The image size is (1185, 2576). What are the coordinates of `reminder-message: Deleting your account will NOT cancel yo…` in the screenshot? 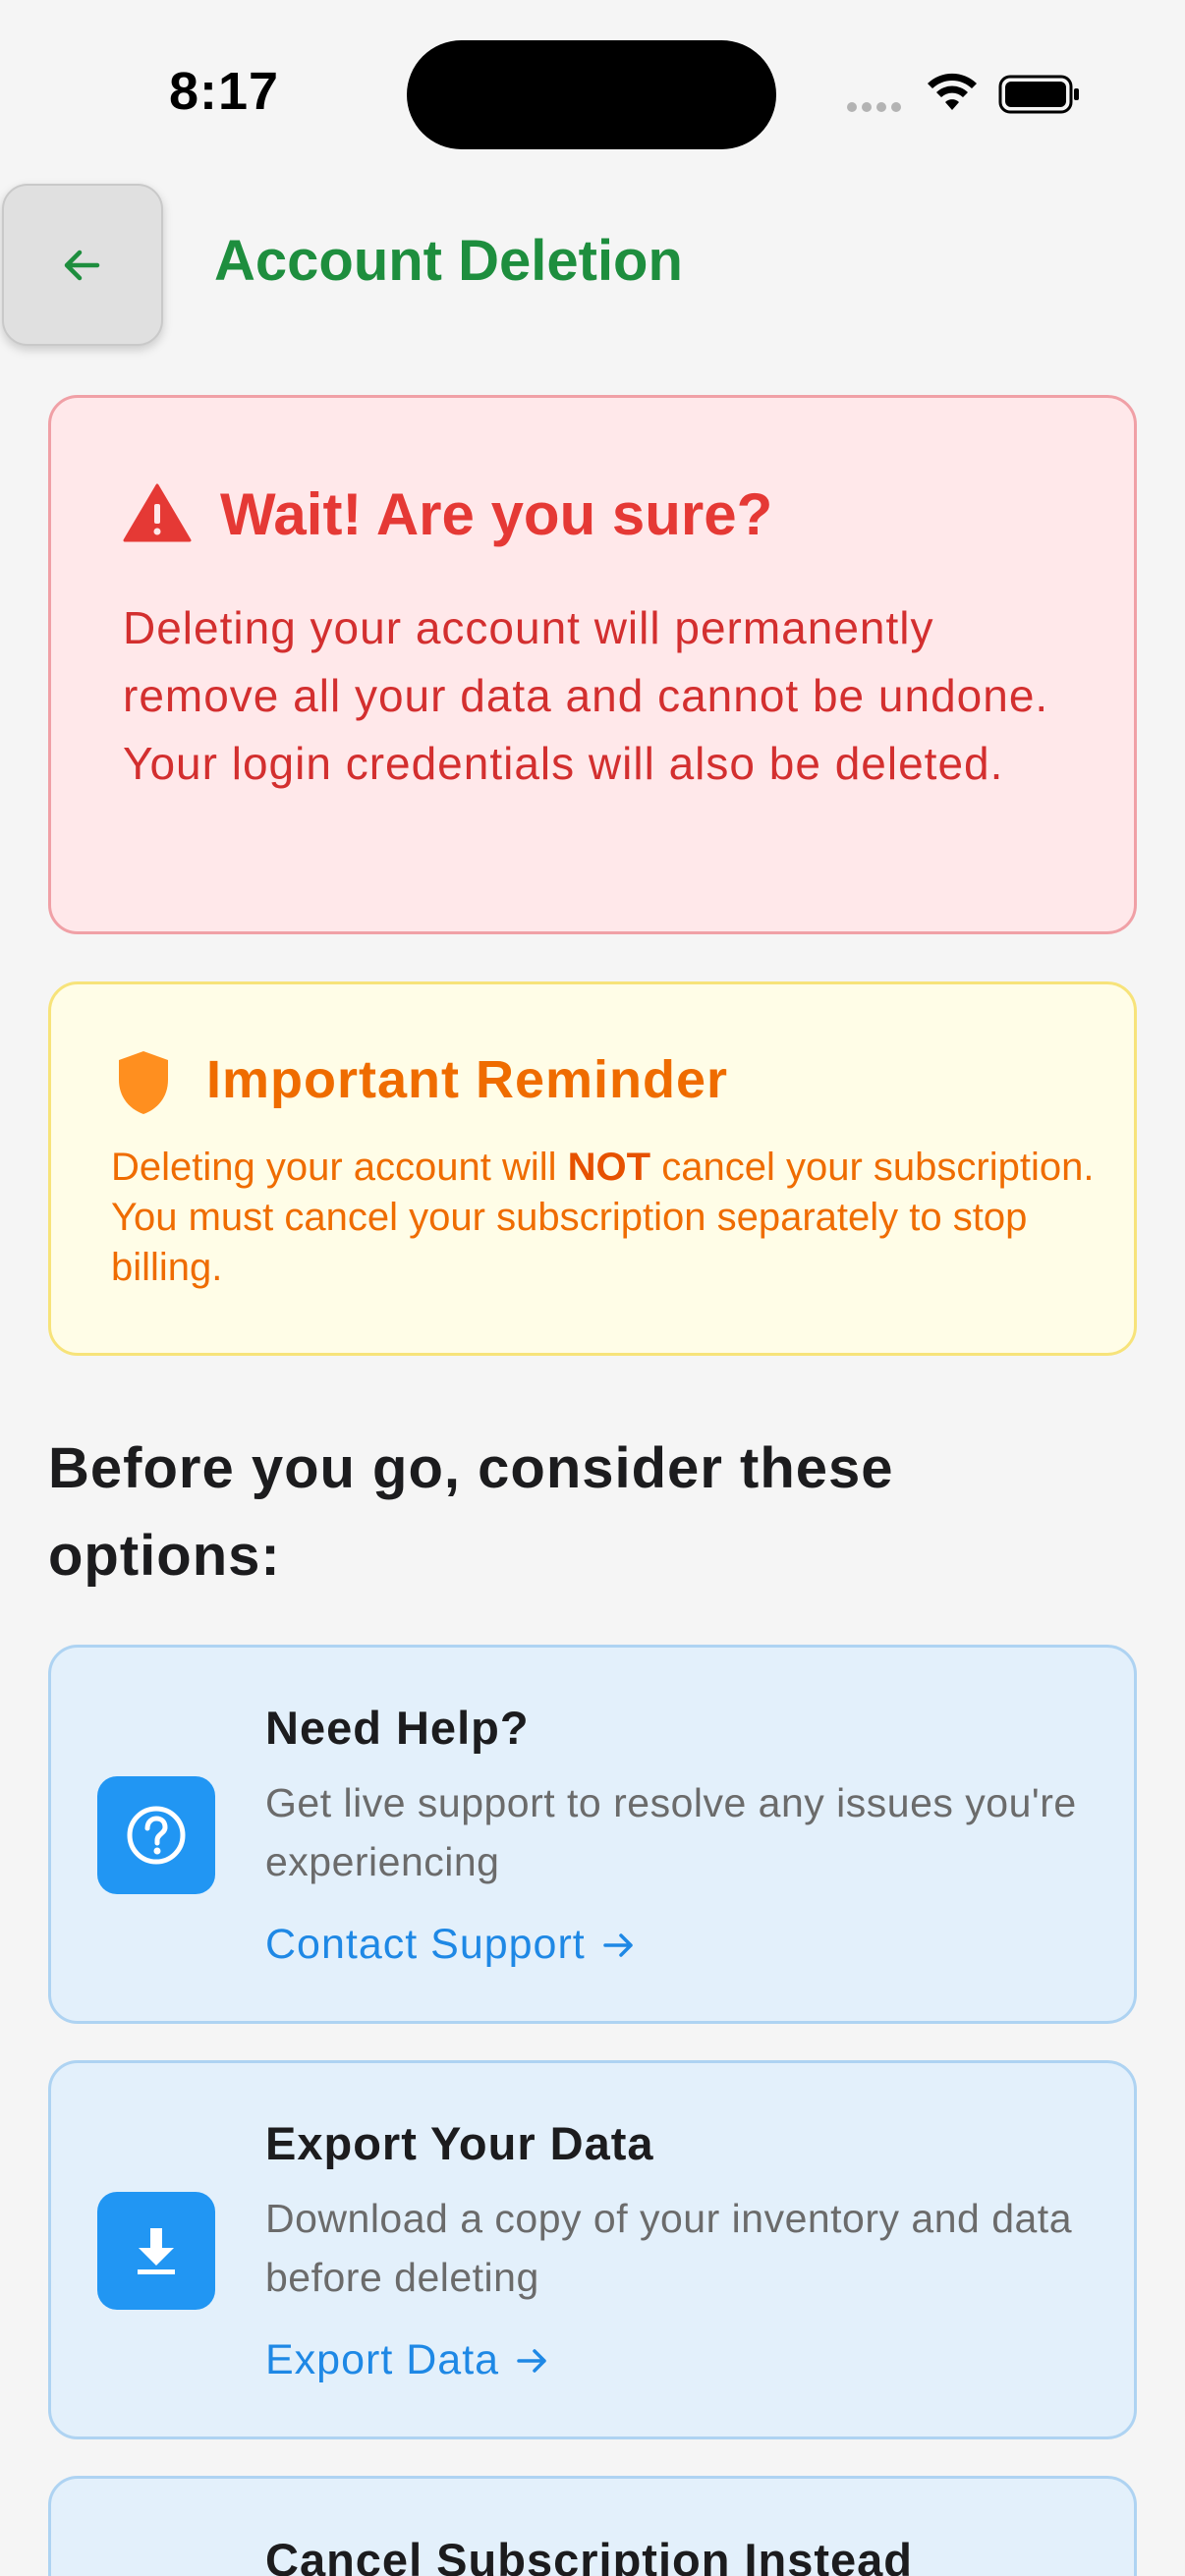 It's located at (603, 1217).